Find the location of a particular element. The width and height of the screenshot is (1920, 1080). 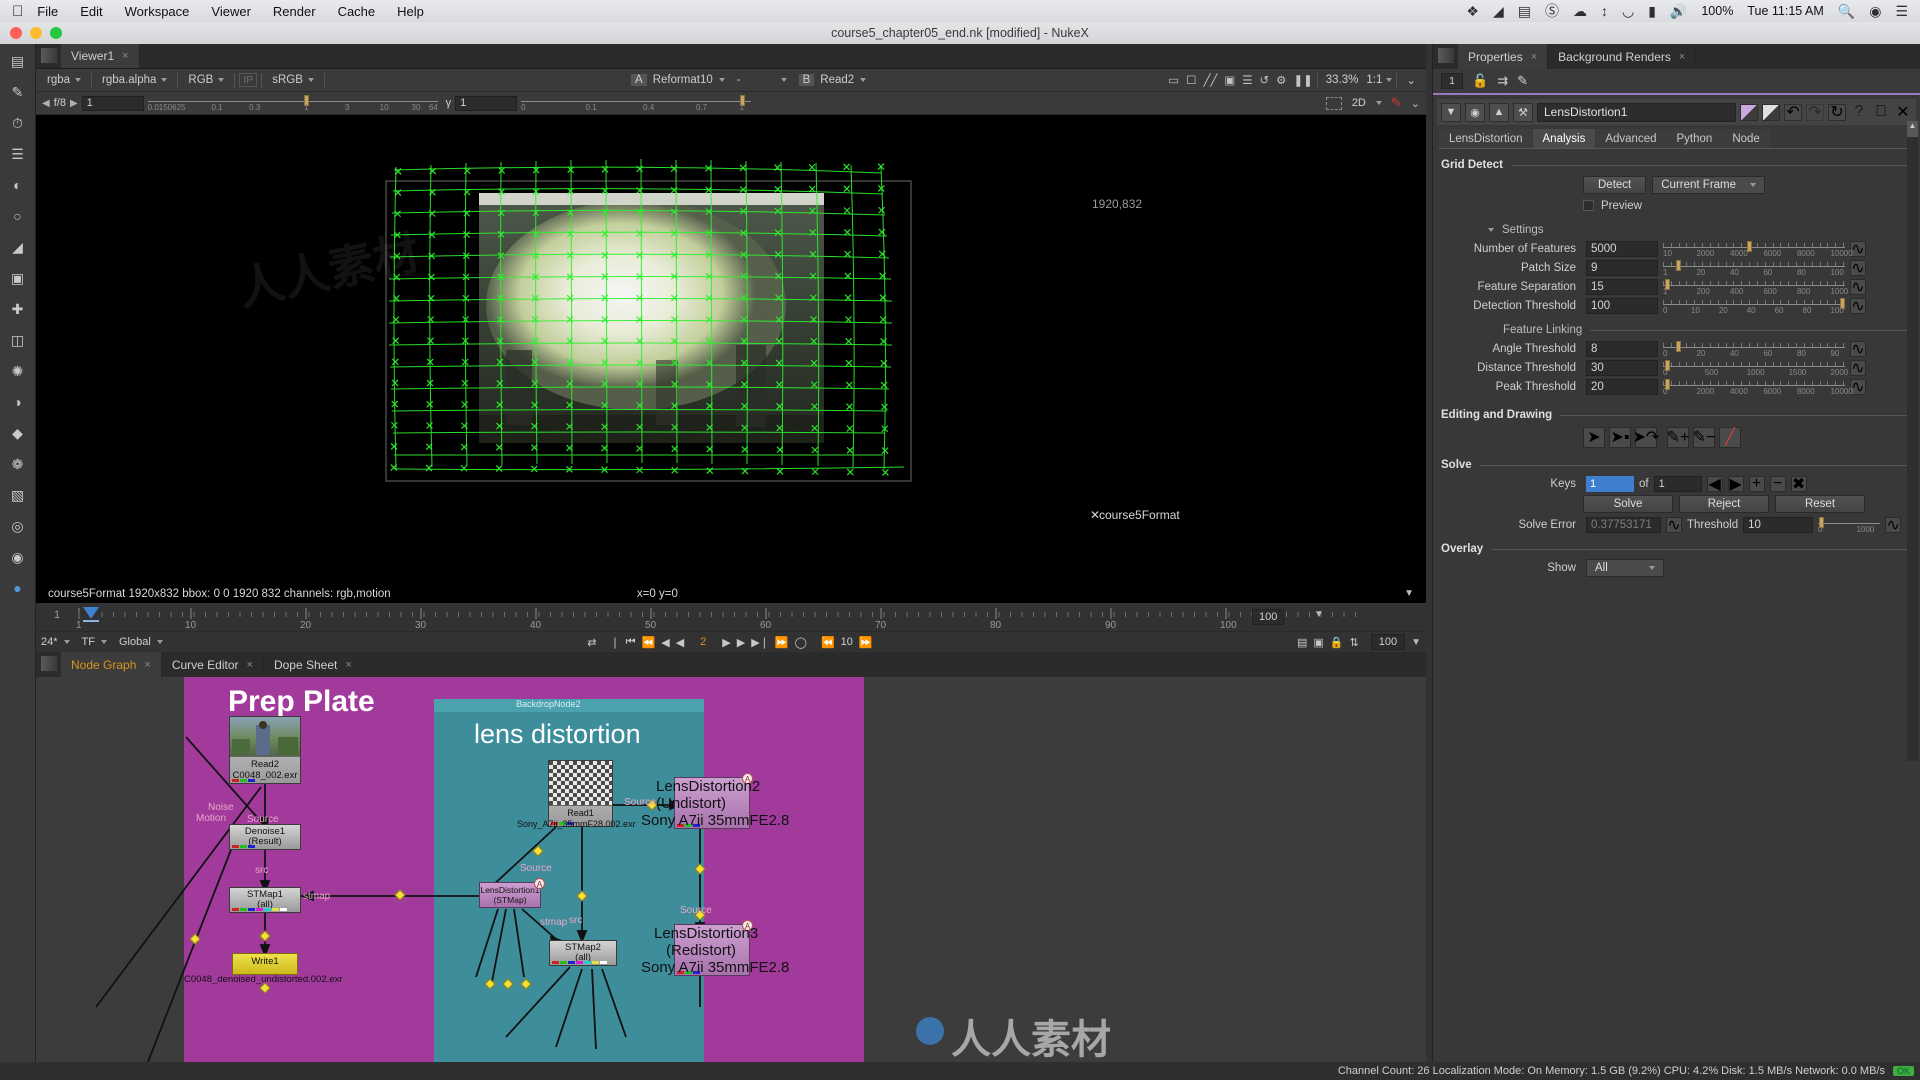

cloud-upload-icon: ☁ is located at coordinates (1580, 11).